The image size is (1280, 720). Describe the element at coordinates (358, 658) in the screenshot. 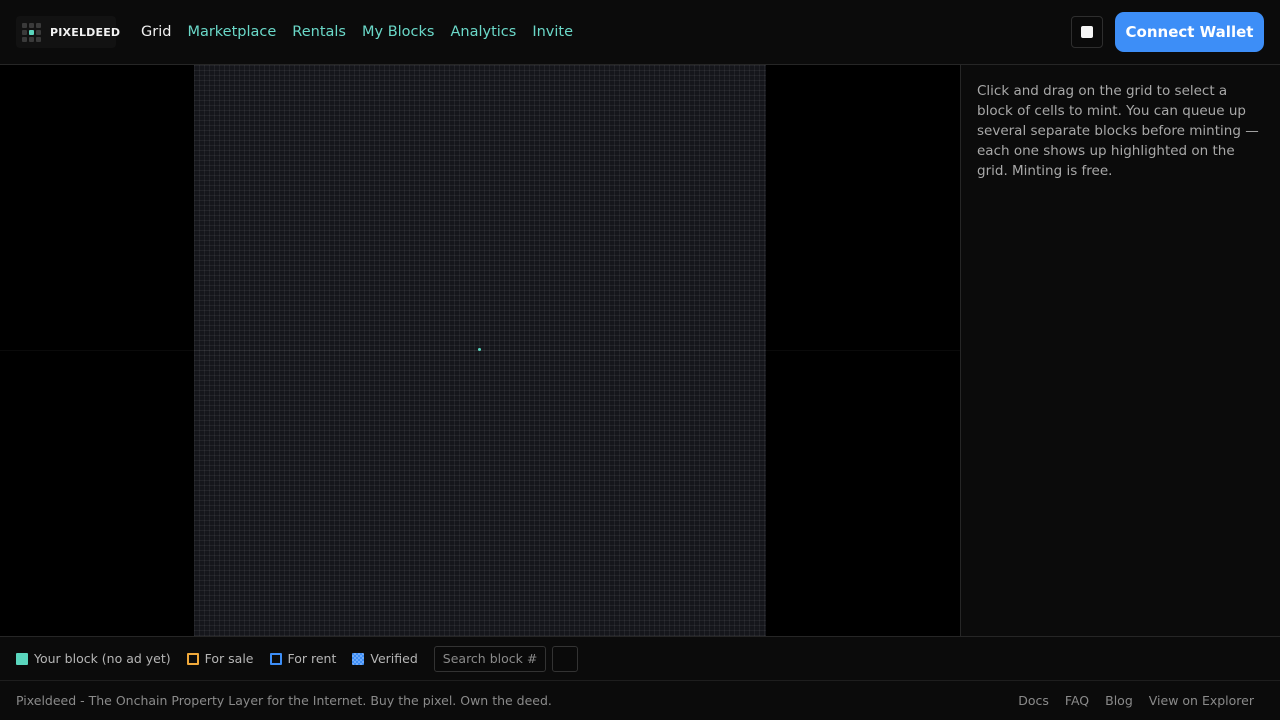

I see `legend-swatch-verified` at that location.